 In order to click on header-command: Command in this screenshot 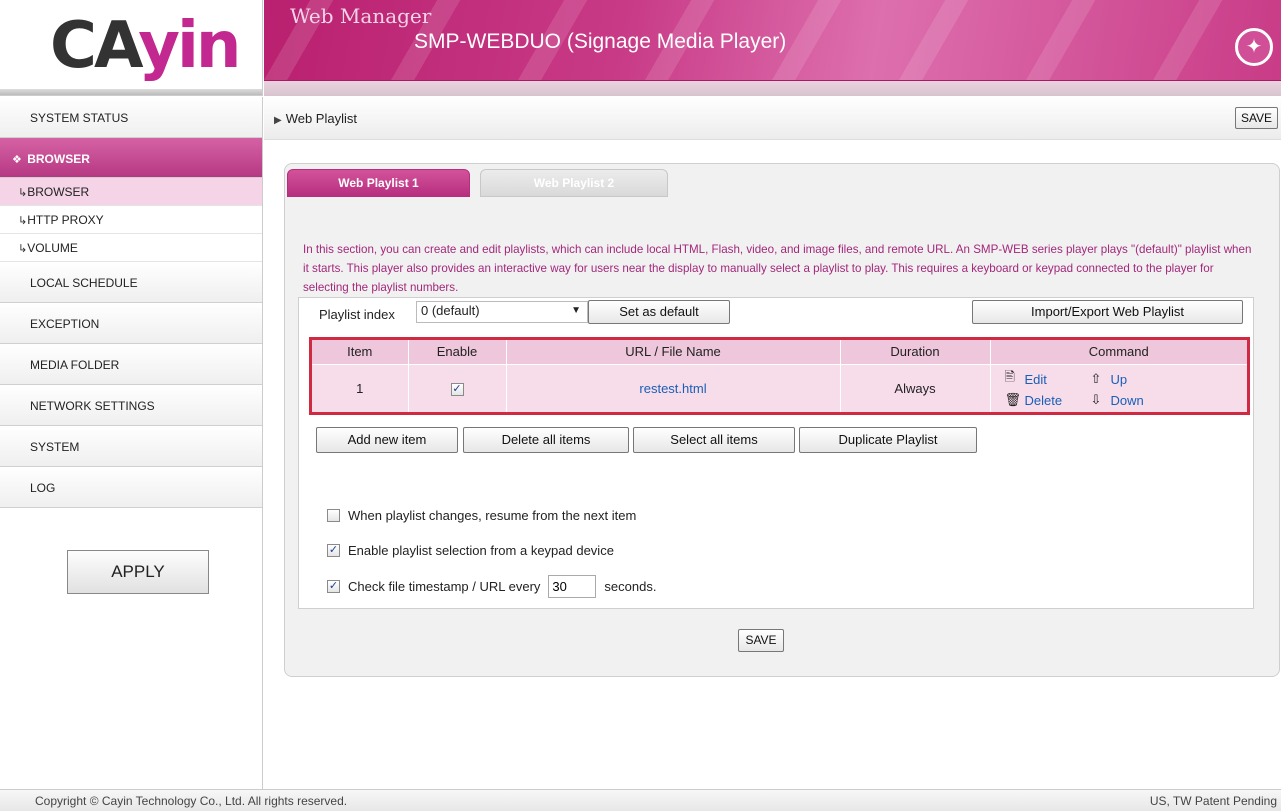, I will do `click(1118, 352)`.